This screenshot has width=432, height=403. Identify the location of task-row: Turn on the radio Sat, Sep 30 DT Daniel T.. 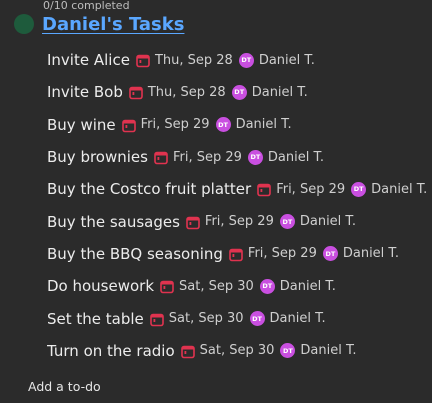
(239, 351).